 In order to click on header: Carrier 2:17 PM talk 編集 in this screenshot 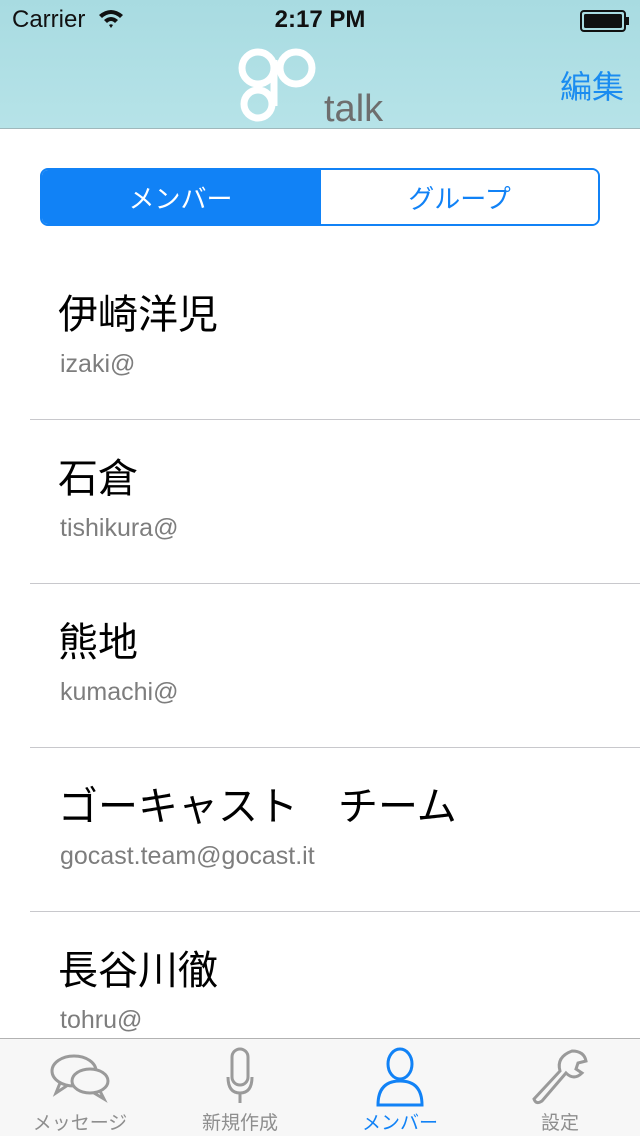, I will do `click(320, 64)`.